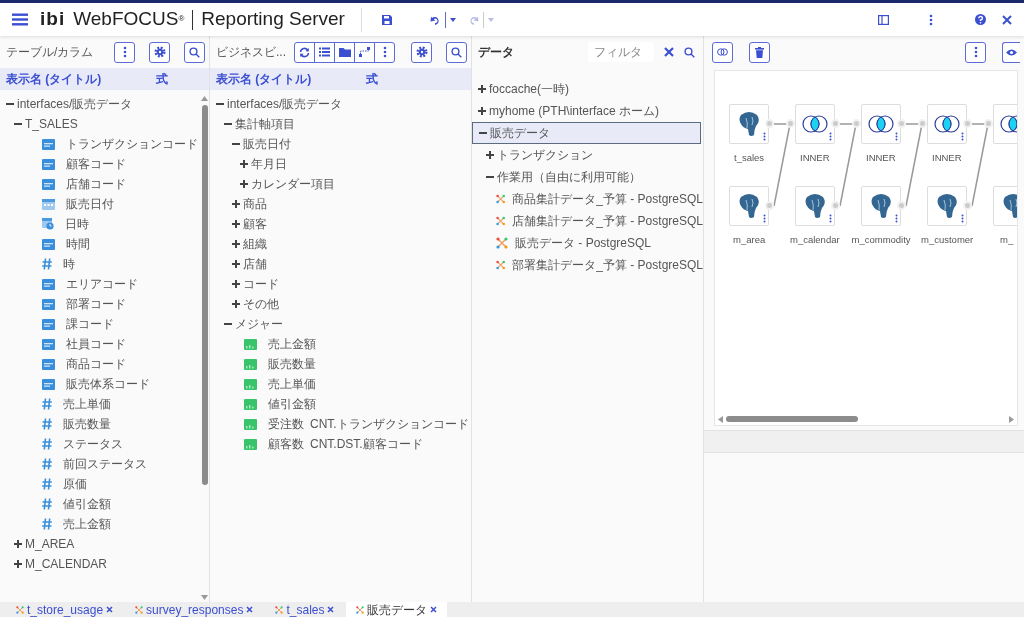 Image resolution: width=1024 pixels, height=617 pixels. Describe the element at coordinates (51, 124) in the screenshot. I see `tree-item: T_SALES` at that location.